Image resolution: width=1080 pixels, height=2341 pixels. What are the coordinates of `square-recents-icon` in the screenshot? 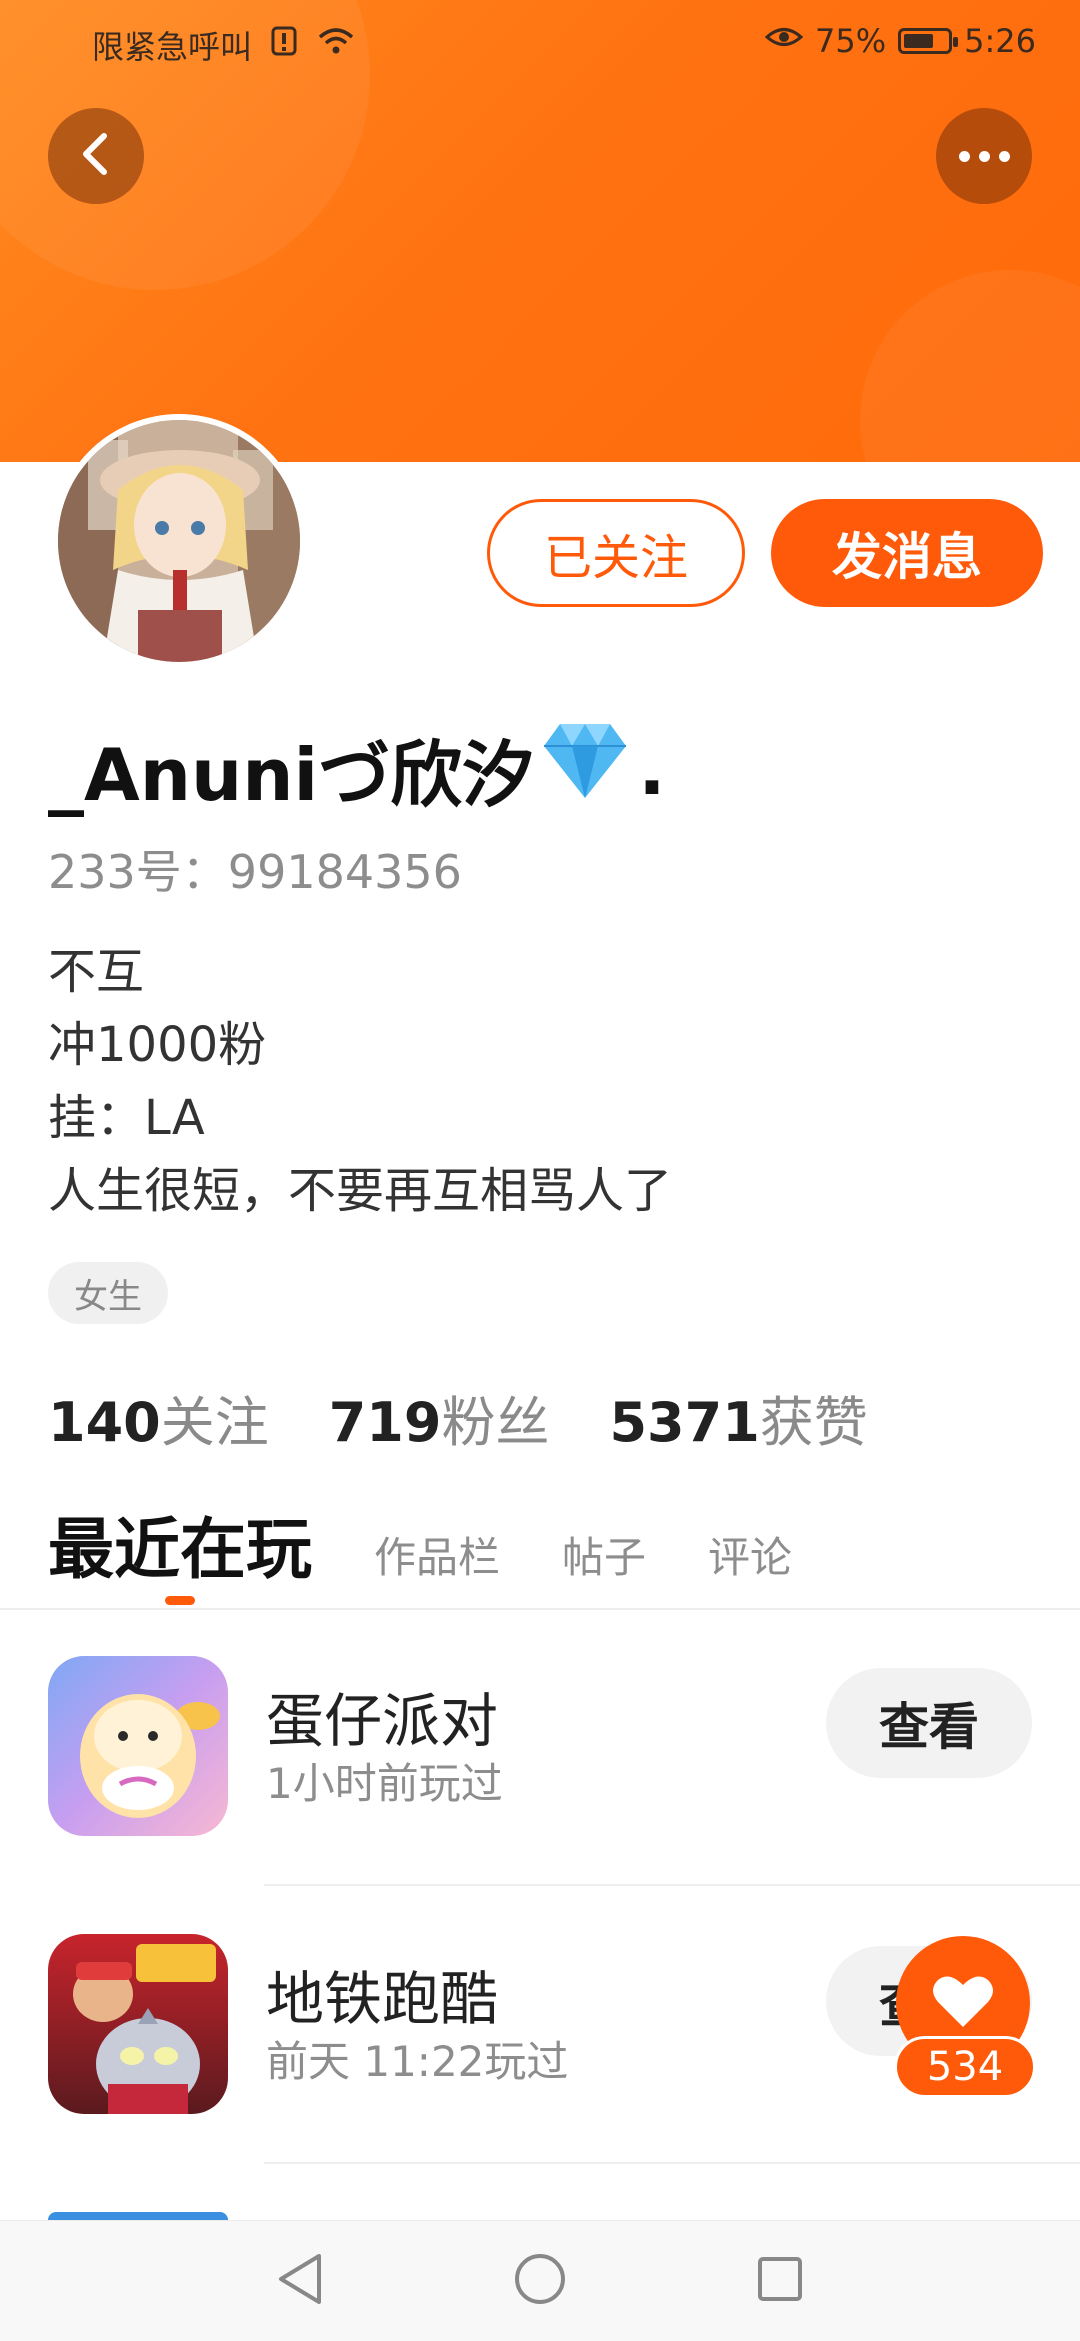 It's located at (780, 2281).